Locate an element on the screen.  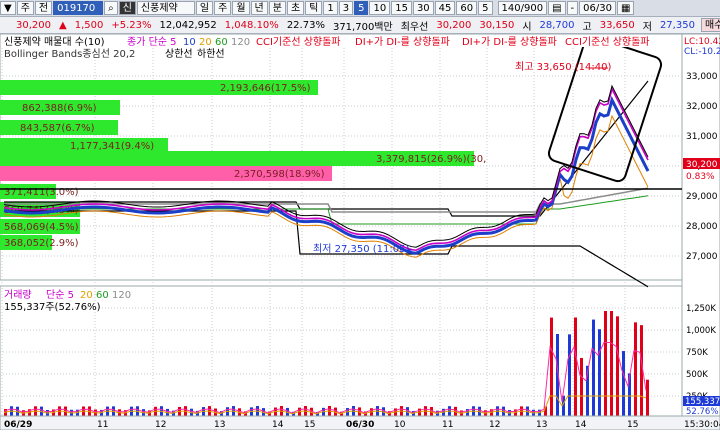
low-label: 저 is located at coordinates (647, 27).